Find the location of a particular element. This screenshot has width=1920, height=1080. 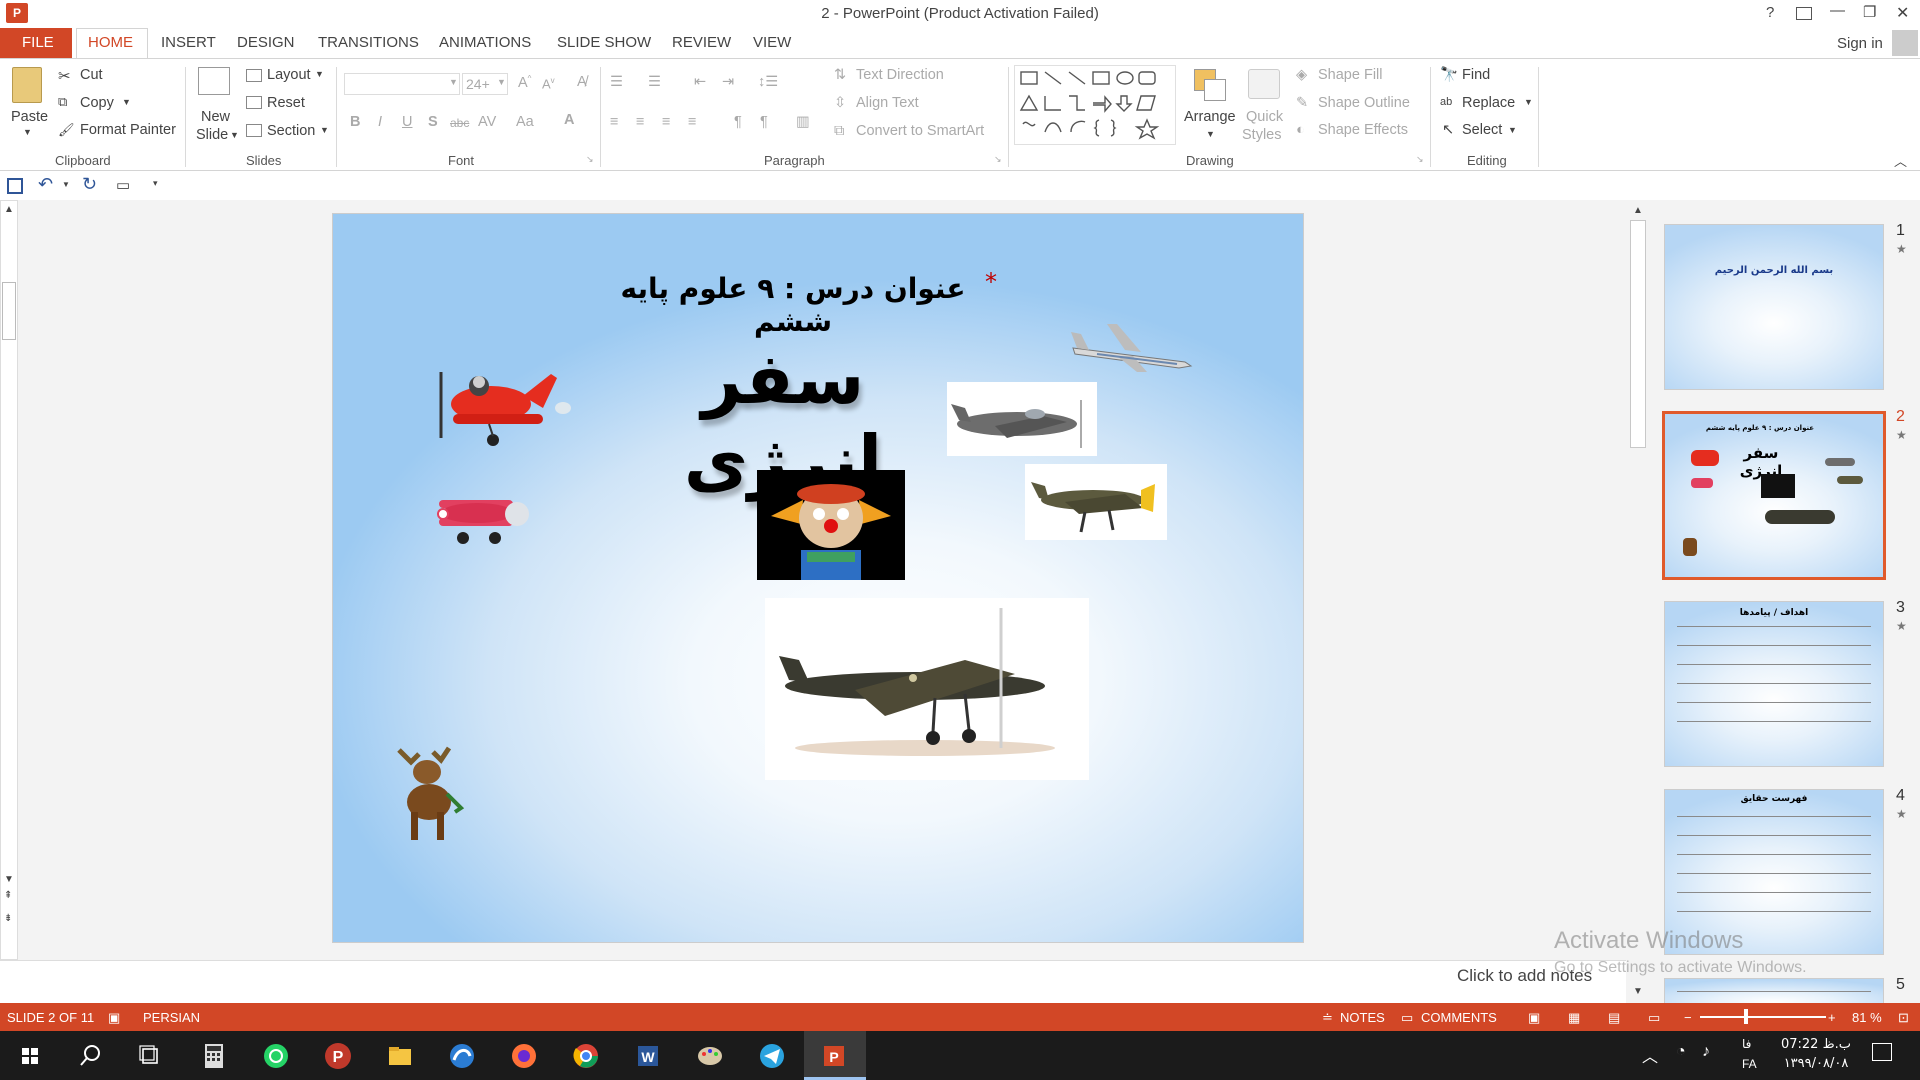

shape-fill-button: Shape Fill is located at coordinates (1350, 75).